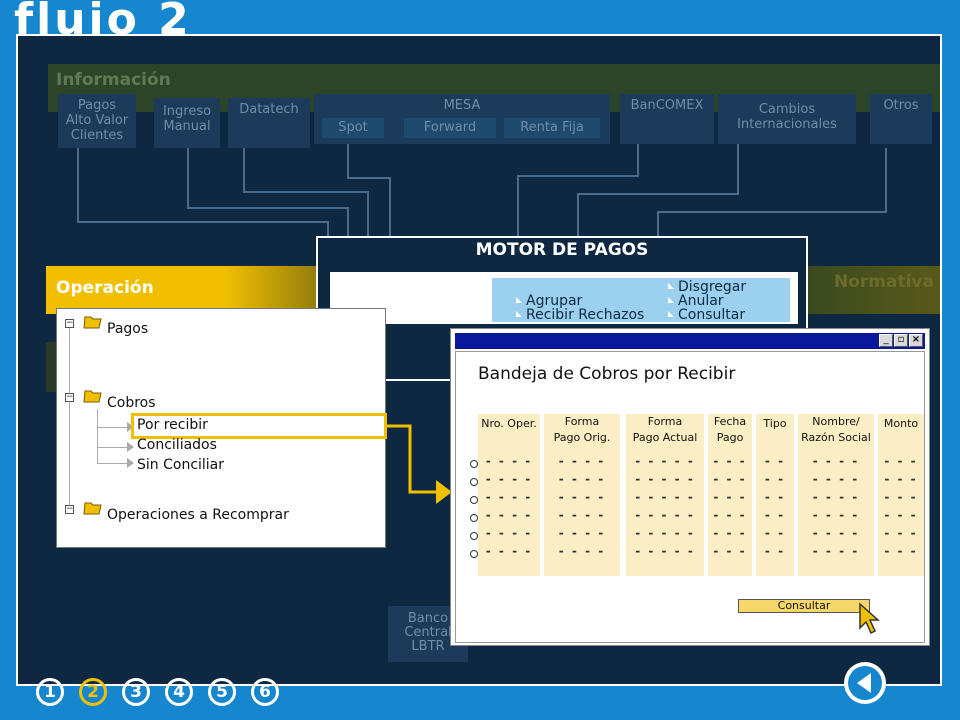  I want to click on step-5-button: 5, so click(222, 692).